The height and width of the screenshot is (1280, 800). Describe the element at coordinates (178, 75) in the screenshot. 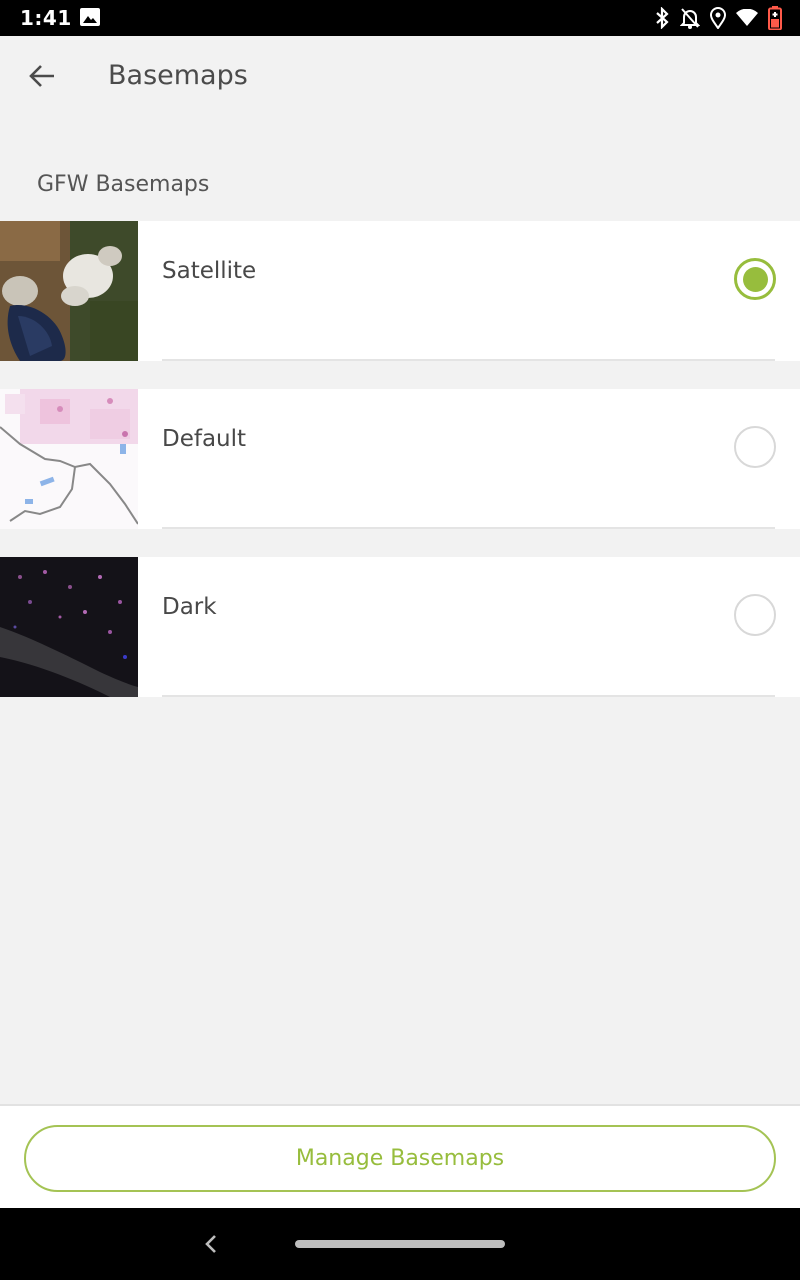

I see `page-title: Basemaps` at that location.